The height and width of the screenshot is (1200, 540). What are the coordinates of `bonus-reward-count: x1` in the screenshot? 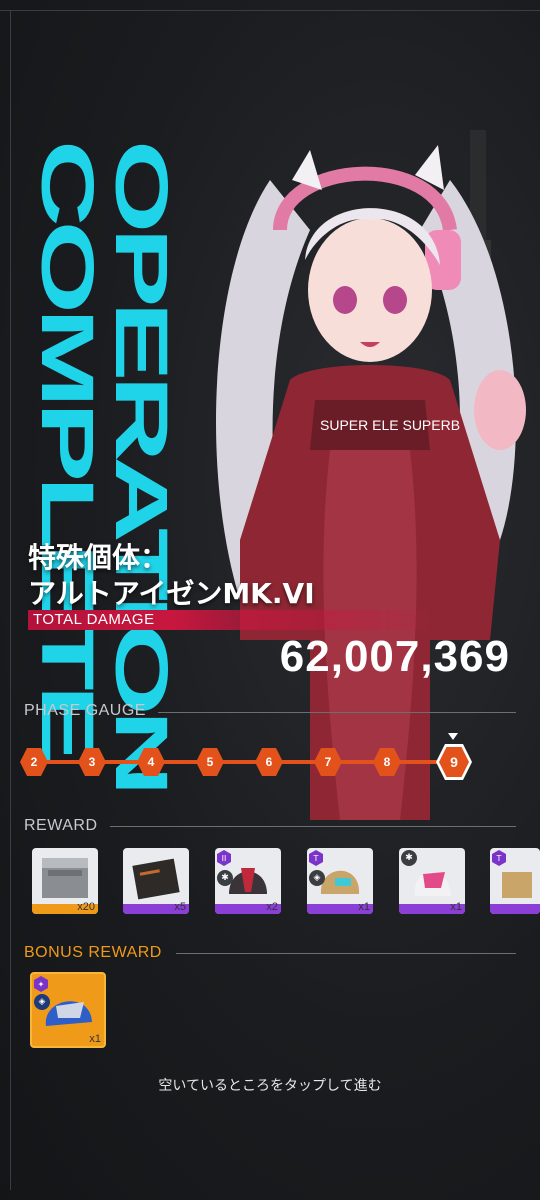 It's located at (95, 1039).